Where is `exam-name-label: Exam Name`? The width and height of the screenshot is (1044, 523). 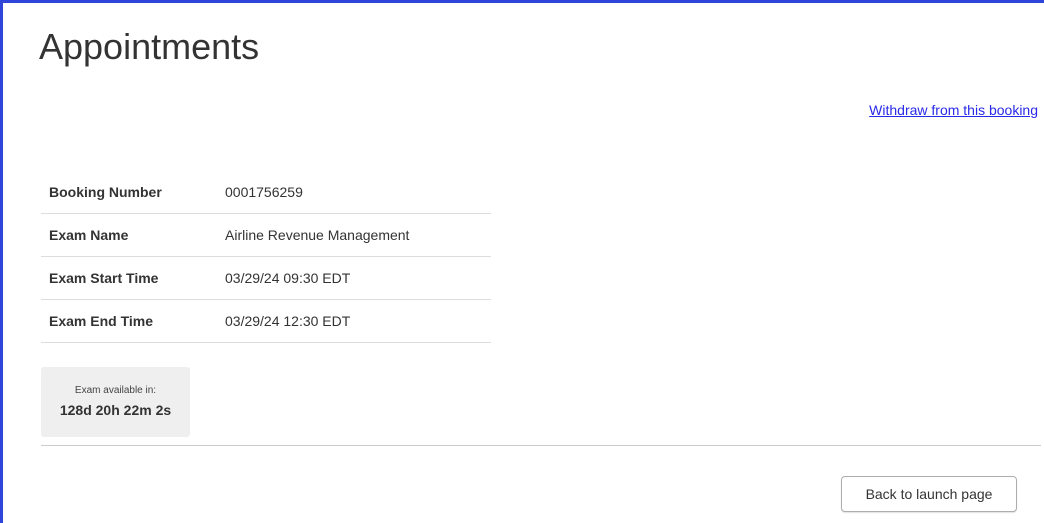 exam-name-label: Exam Name is located at coordinates (129, 235).